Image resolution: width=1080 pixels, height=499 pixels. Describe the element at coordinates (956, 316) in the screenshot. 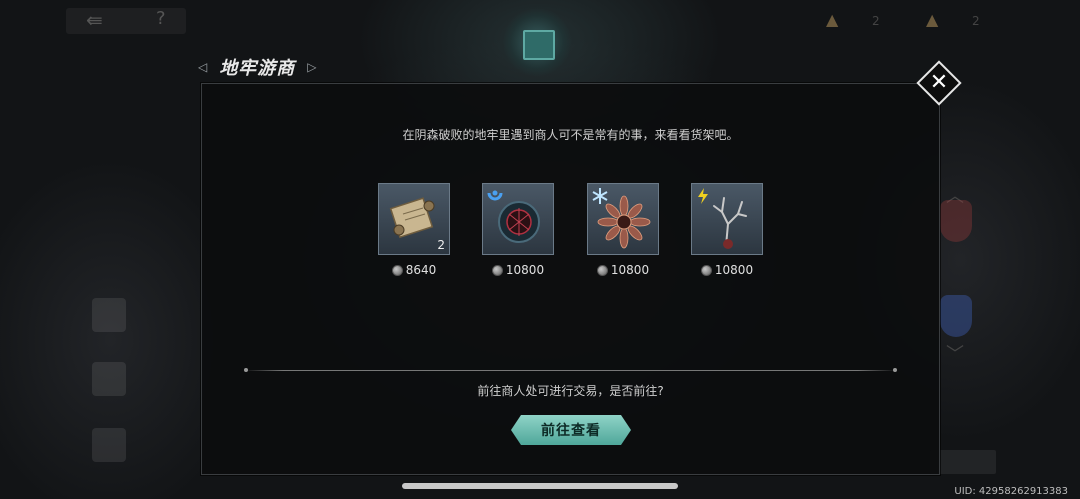

I see `blue-shield-icon` at that location.